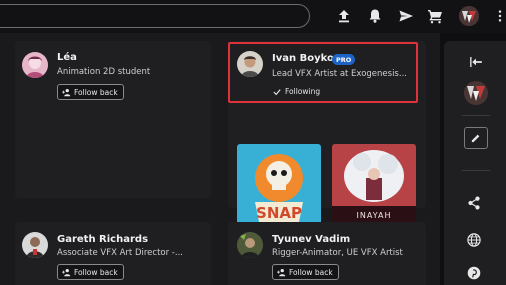 This screenshot has height=285, width=506. I want to click on user-name: Léa, so click(67, 57).